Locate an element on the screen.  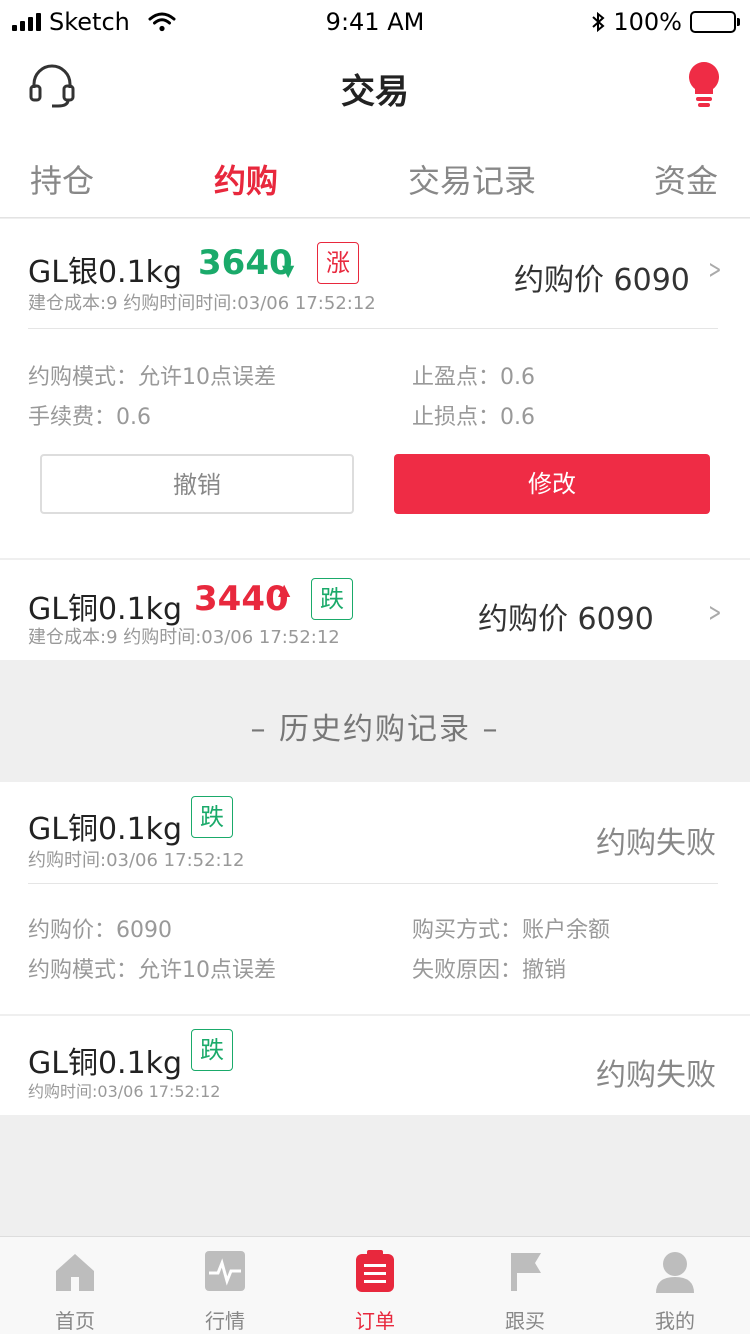
nav-follow: 跟买 is located at coordinates (525, 1285).